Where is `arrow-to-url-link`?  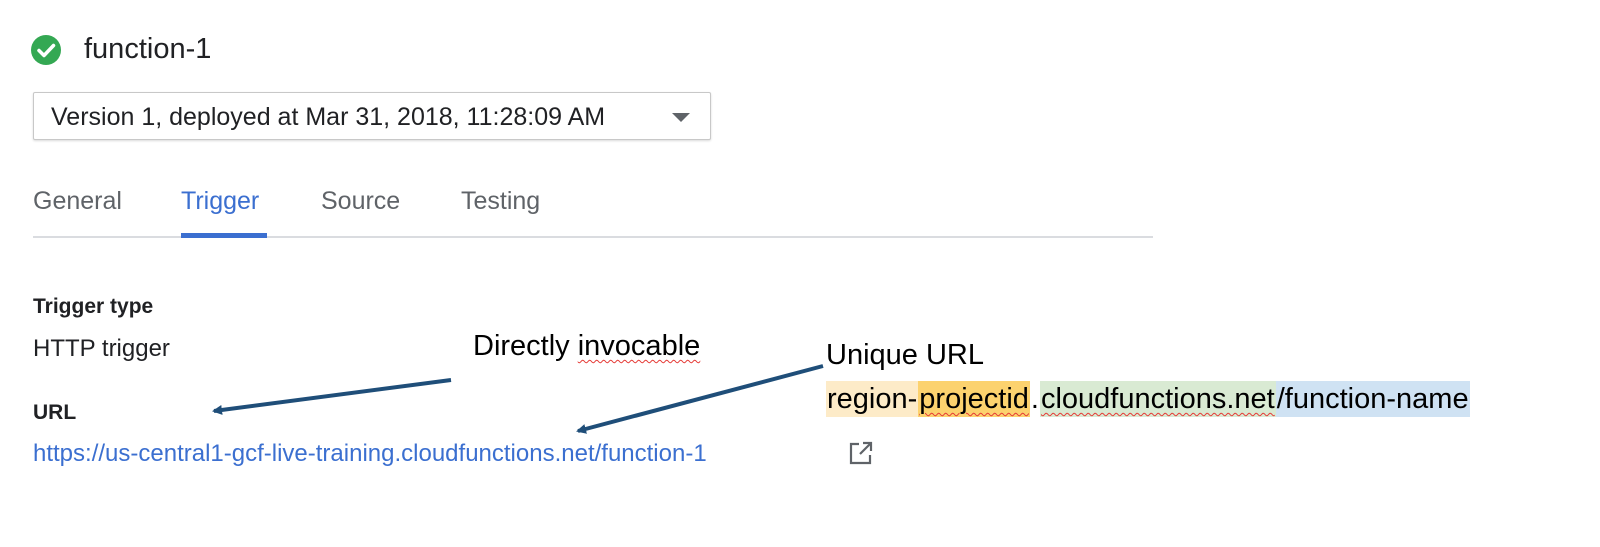 arrow-to-url-link is located at coordinates (700, 399).